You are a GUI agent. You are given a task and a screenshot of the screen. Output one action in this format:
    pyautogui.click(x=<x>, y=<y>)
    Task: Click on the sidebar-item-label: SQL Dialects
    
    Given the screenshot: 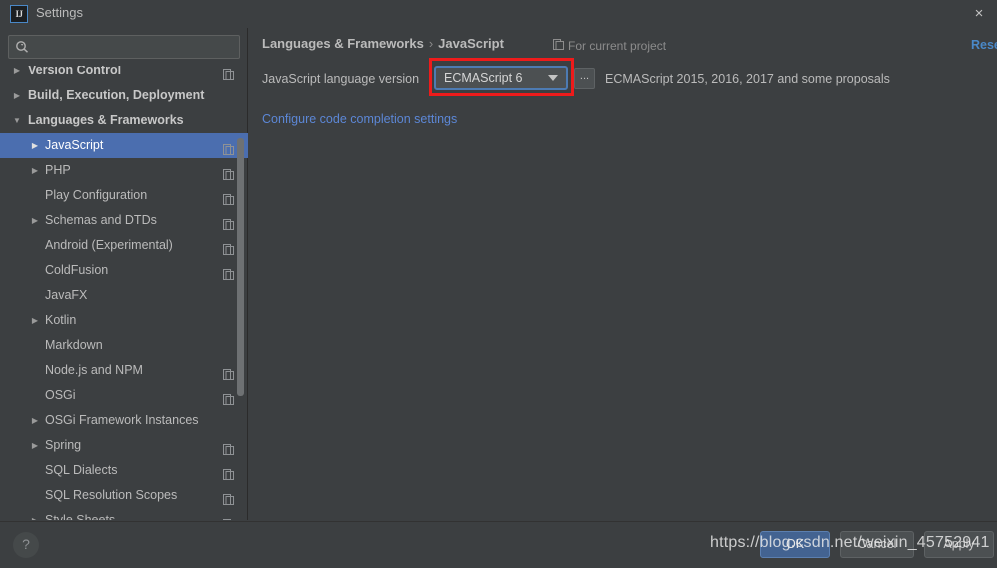 What is the action you would take?
    pyautogui.click(x=81, y=470)
    